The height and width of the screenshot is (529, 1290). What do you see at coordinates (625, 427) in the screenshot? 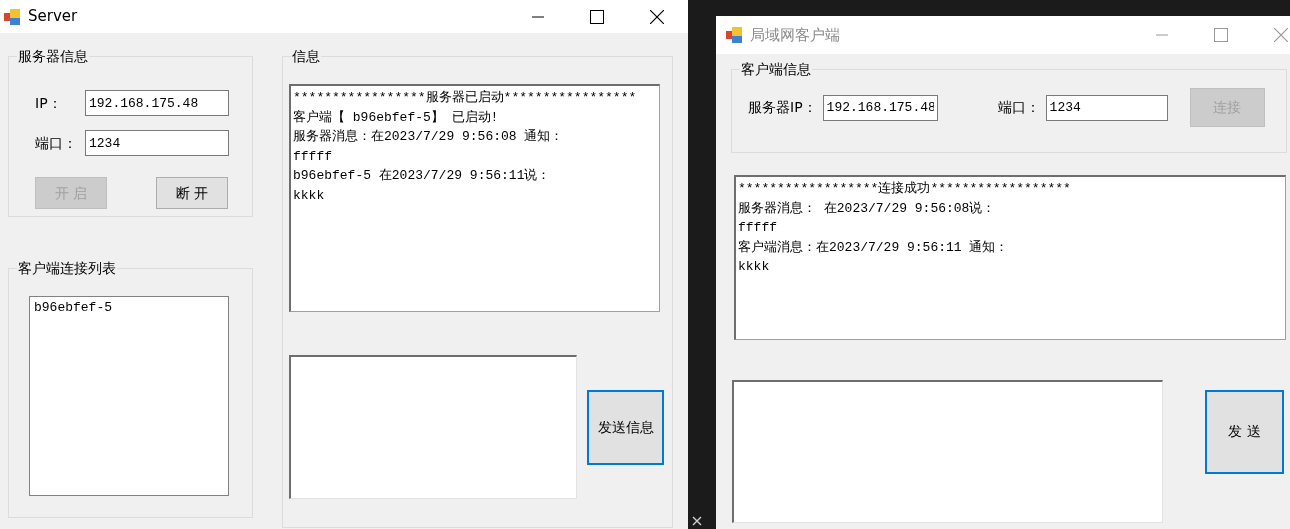
I see `send-button: 发送信息` at bounding box center [625, 427].